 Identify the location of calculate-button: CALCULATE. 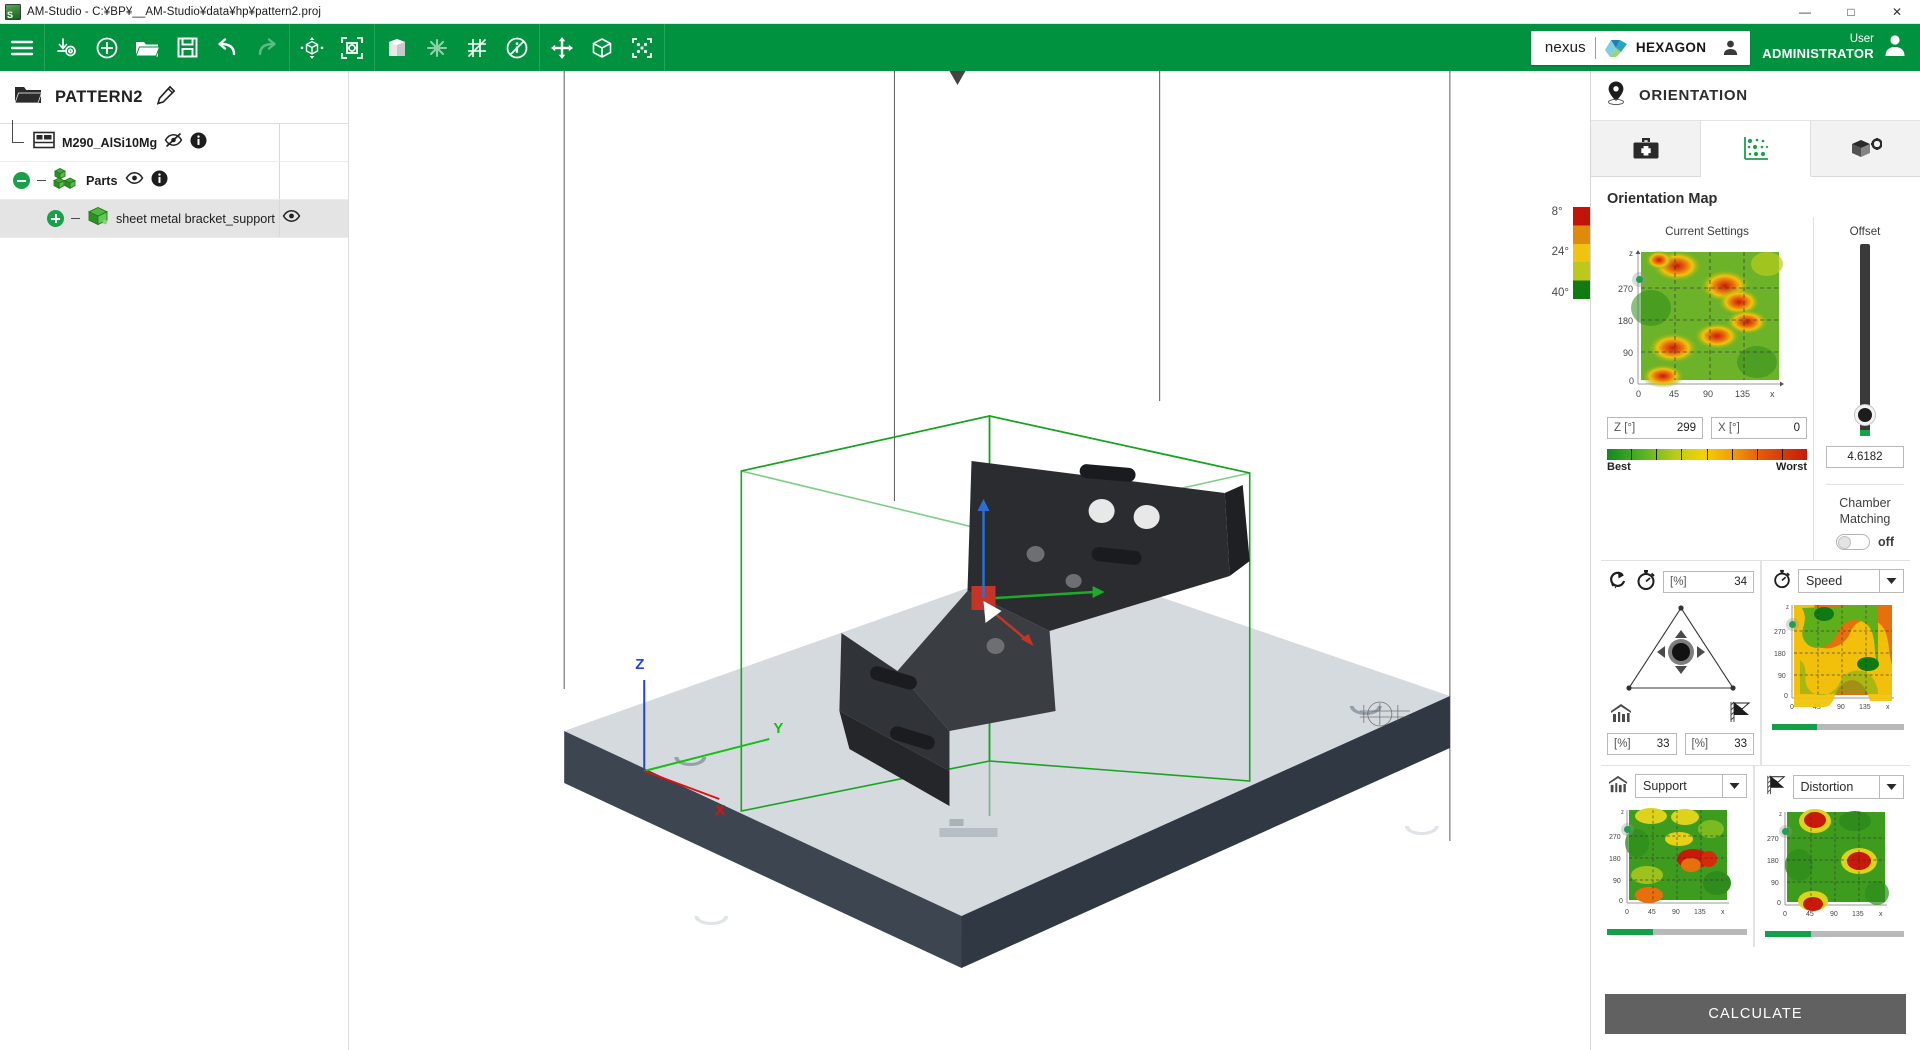
(1755, 1014).